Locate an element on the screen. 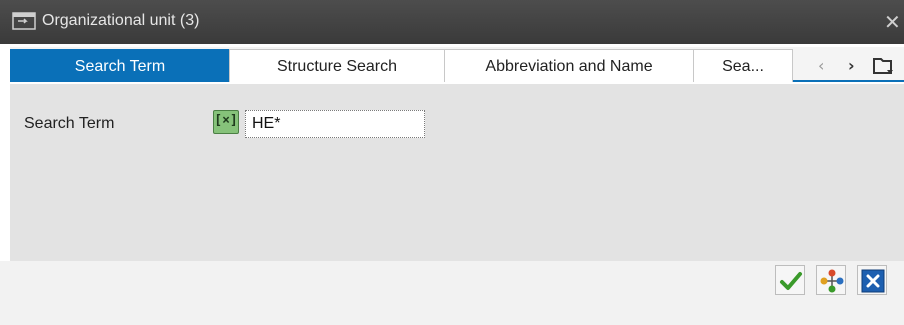 This screenshot has height=325, width=904. cancel-icon is located at coordinates (873, 281).